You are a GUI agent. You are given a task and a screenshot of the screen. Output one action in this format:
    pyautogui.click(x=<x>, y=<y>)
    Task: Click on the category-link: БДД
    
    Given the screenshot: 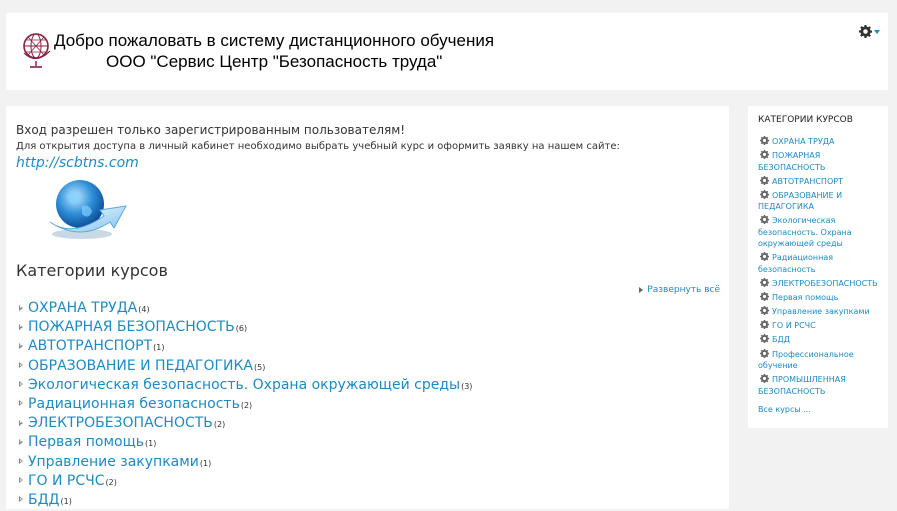 What is the action you would take?
    pyautogui.click(x=43, y=500)
    